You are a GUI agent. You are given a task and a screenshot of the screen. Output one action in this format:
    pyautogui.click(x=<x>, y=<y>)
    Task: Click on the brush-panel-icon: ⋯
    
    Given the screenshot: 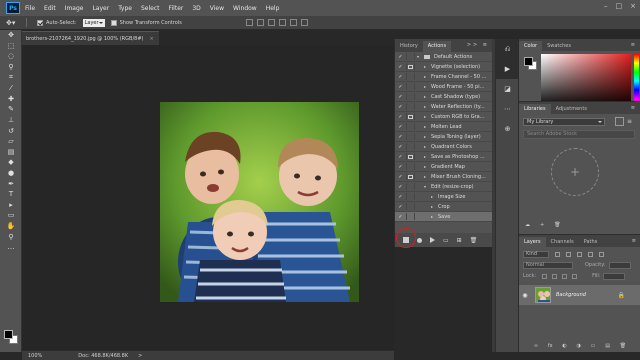 What is the action you would take?
    pyautogui.click(x=507, y=109)
    